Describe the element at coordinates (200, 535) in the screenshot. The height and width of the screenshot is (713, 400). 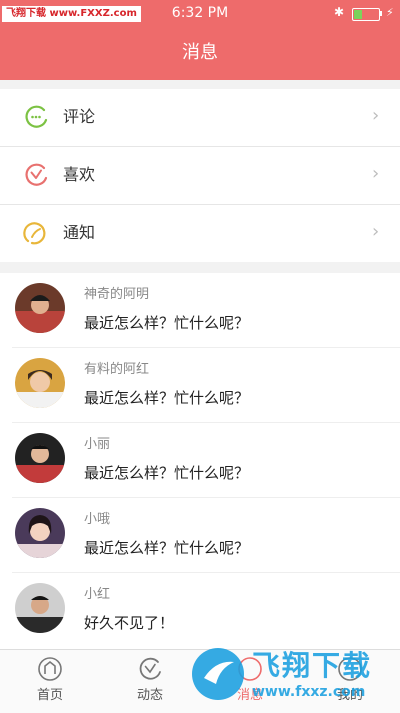
I see `list-item: 小哦 最近怎么样？忙什么呢？` at that location.